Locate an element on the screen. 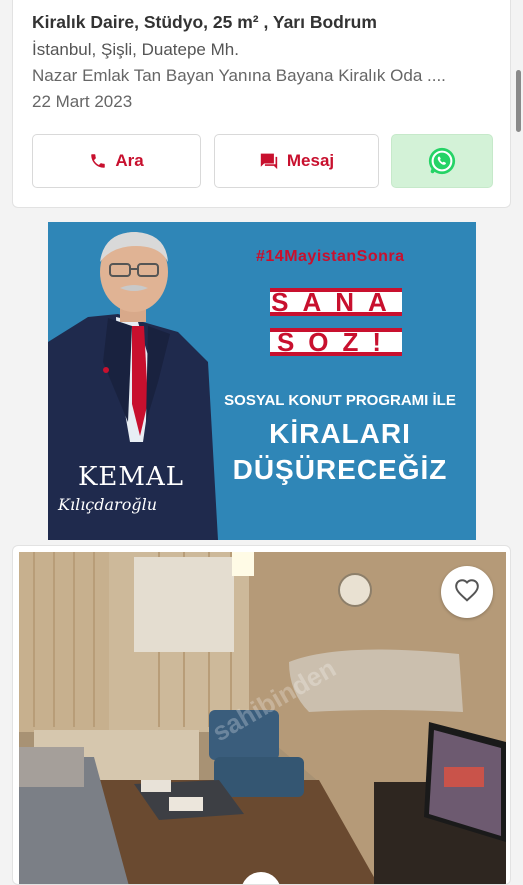 Image resolution: width=523 pixels, height=885 pixels. whatsapp-button is located at coordinates (442, 161).